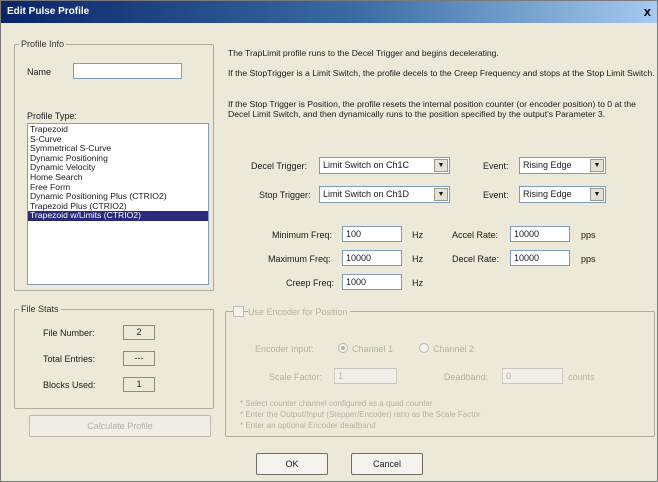 This screenshot has height=482, width=658. What do you see at coordinates (454, 349) in the screenshot?
I see `channel2-label: Channel 2` at bounding box center [454, 349].